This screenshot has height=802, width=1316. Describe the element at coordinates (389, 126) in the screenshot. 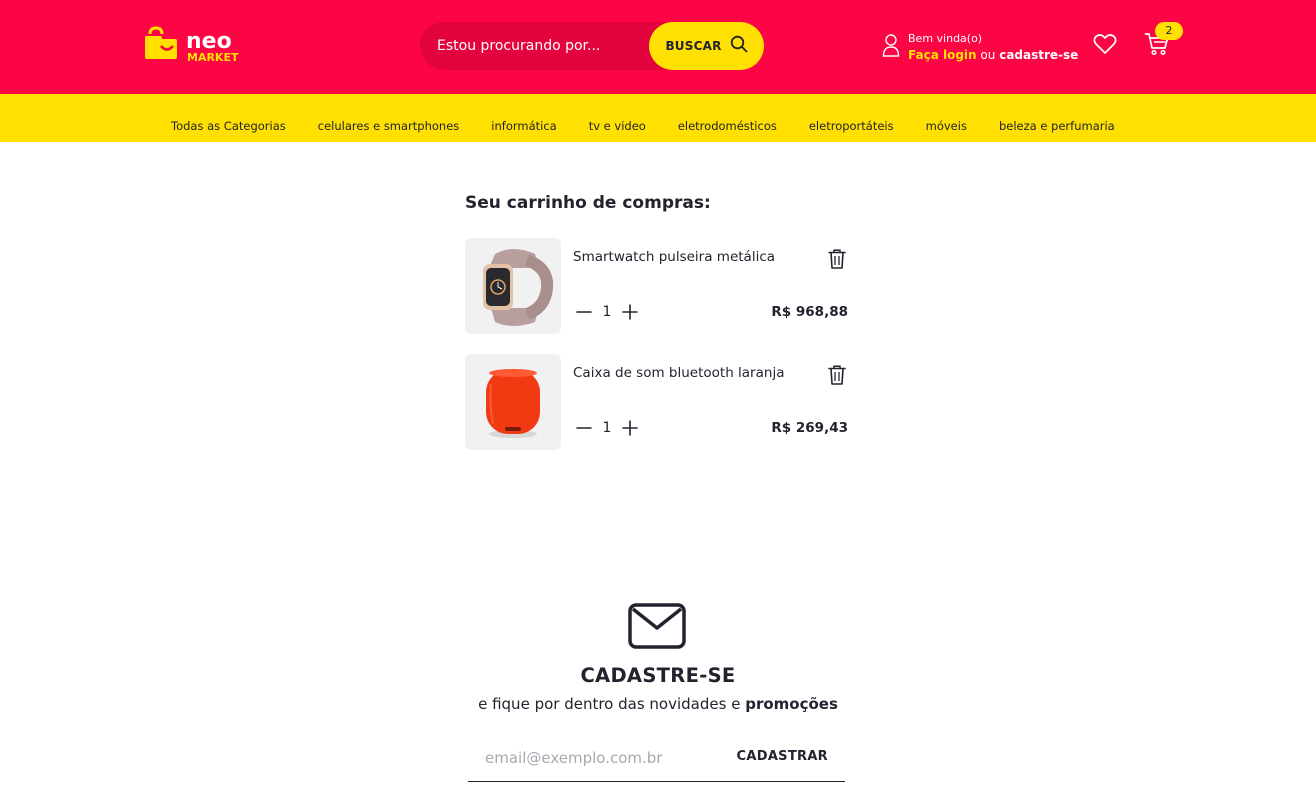

I see `nav-item-celulares: celulares e smartphones` at that location.